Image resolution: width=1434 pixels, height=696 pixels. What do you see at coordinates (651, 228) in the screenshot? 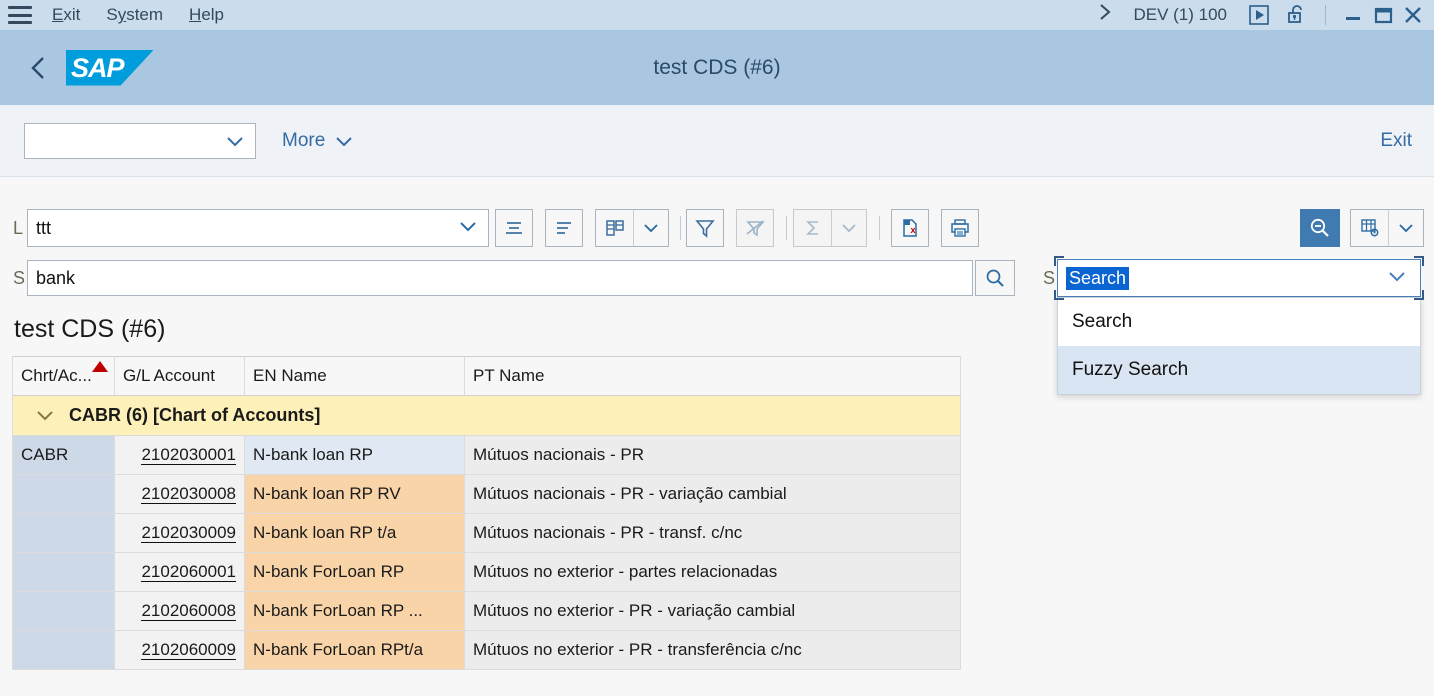
I see `change-layout-menu-button` at bounding box center [651, 228].